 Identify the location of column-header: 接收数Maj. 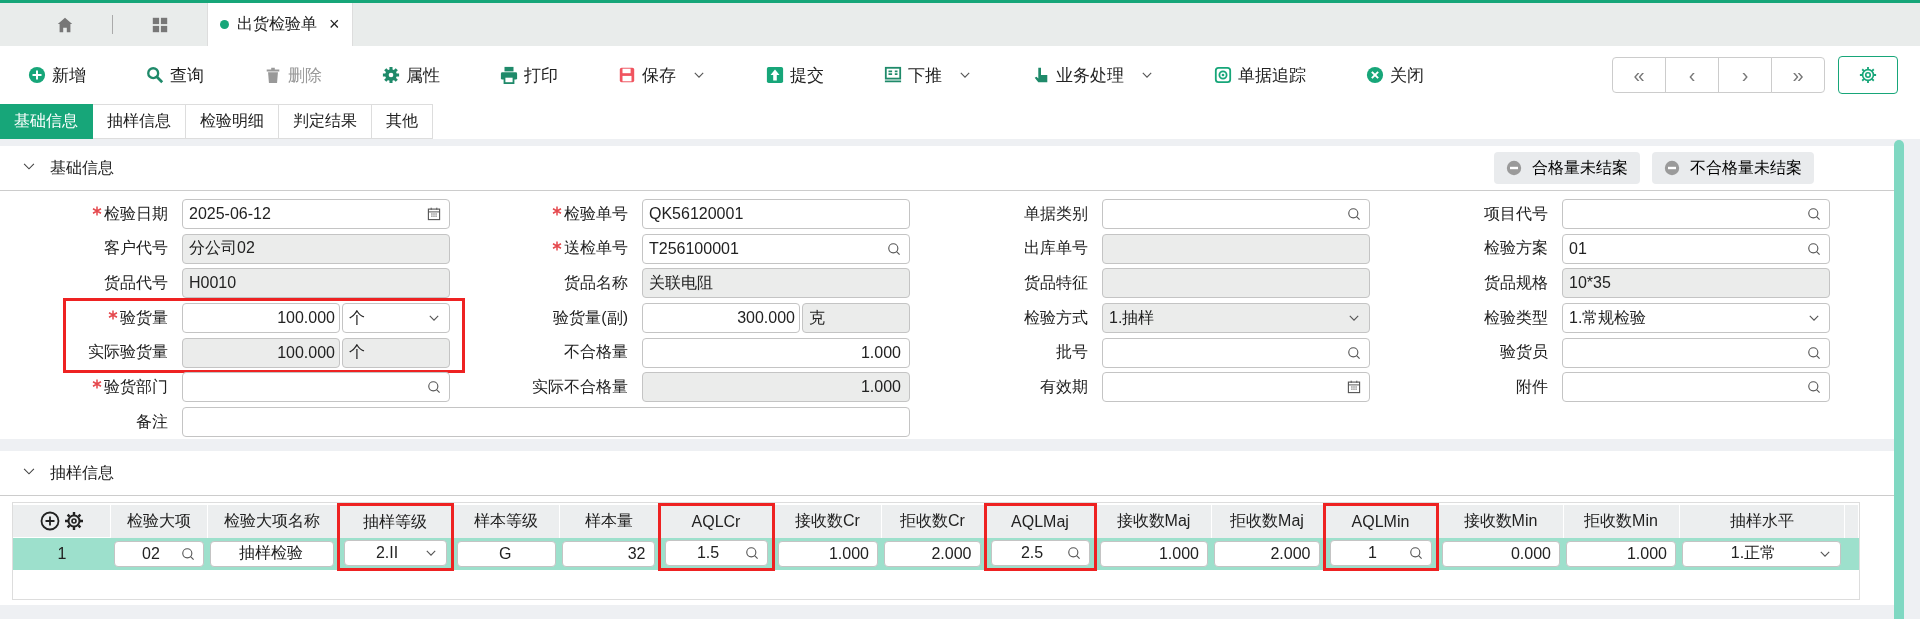
(1153, 521).